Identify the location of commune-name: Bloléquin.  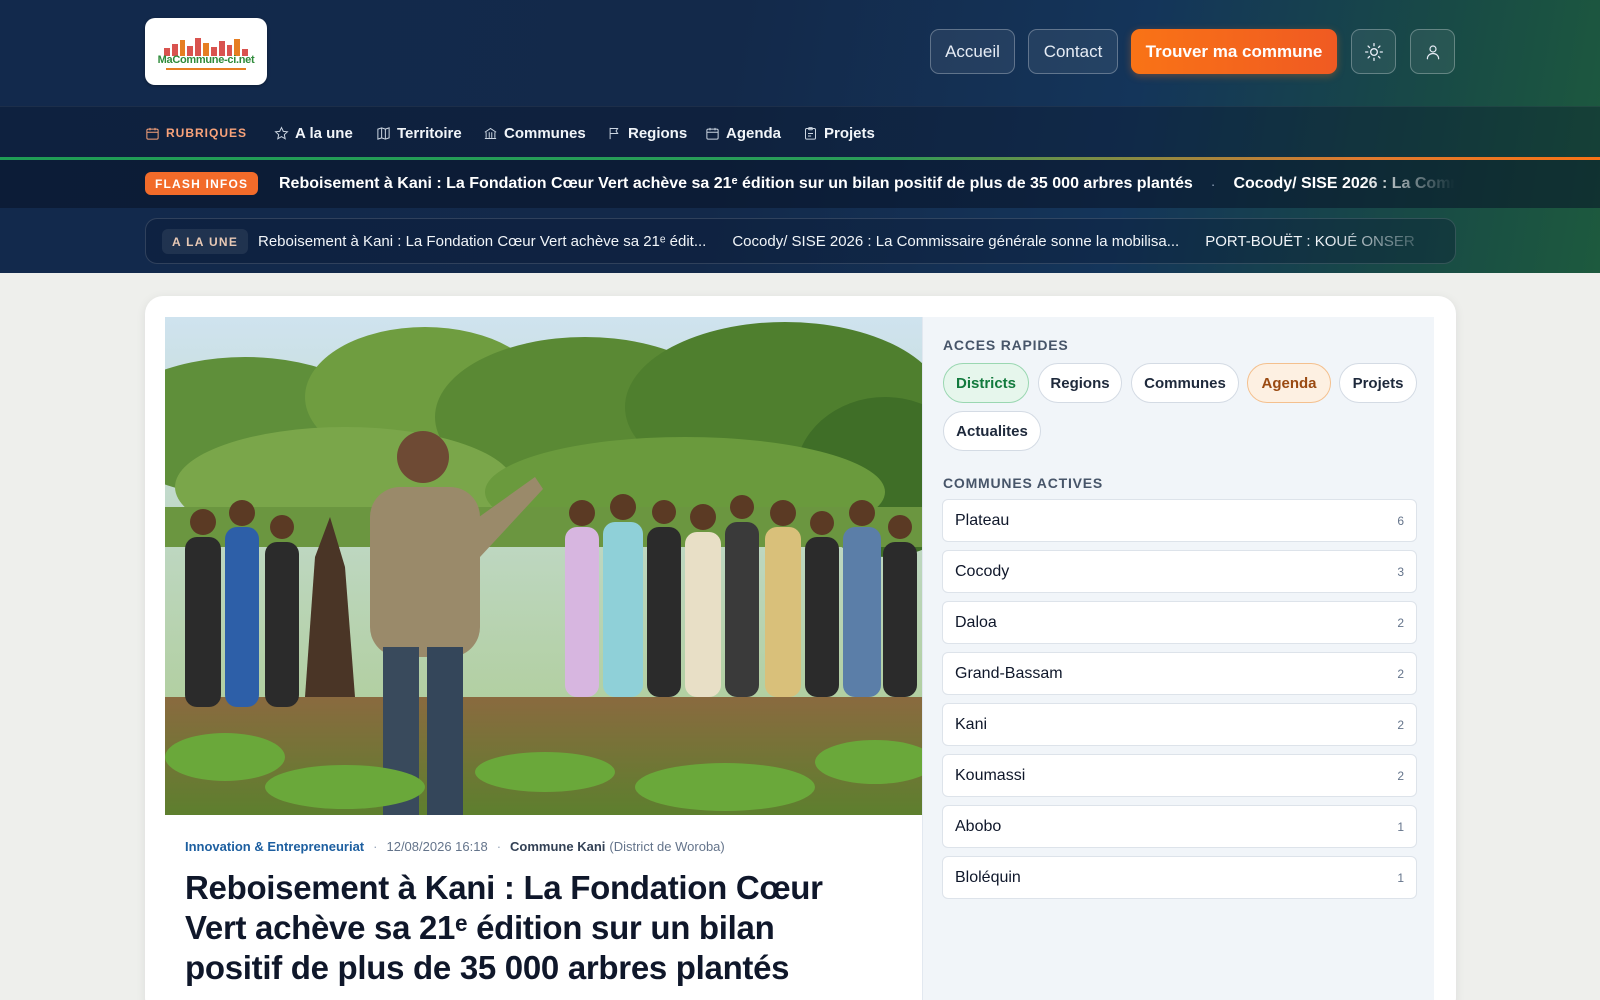
(988, 877).